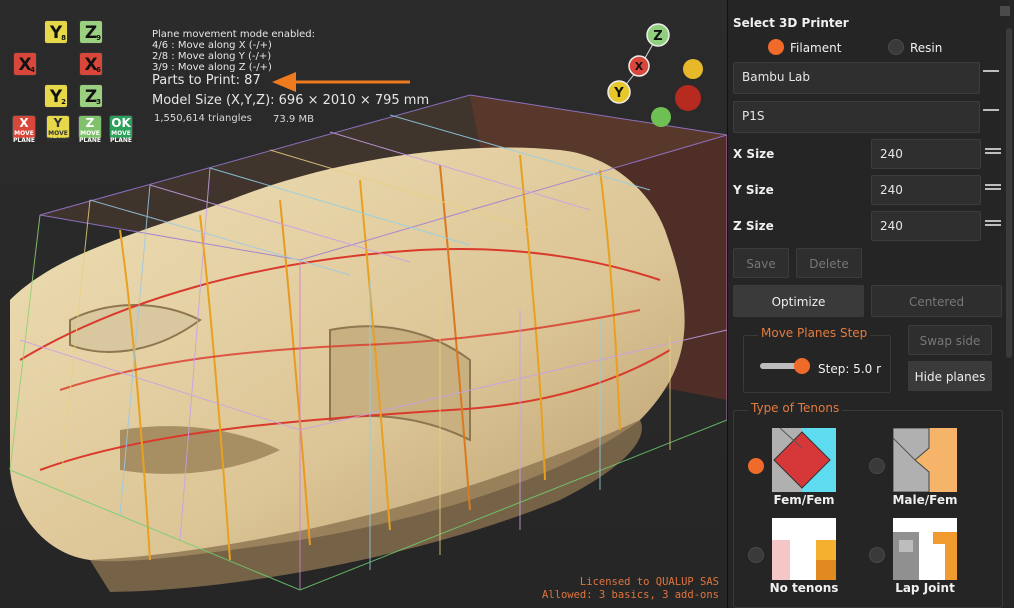 Image resolution: width=1014 pixels, height=608 pixels. Describe the element at coordinates (91, 64) in the screenshot. I see `move-x-plus-button: X6` at that location.